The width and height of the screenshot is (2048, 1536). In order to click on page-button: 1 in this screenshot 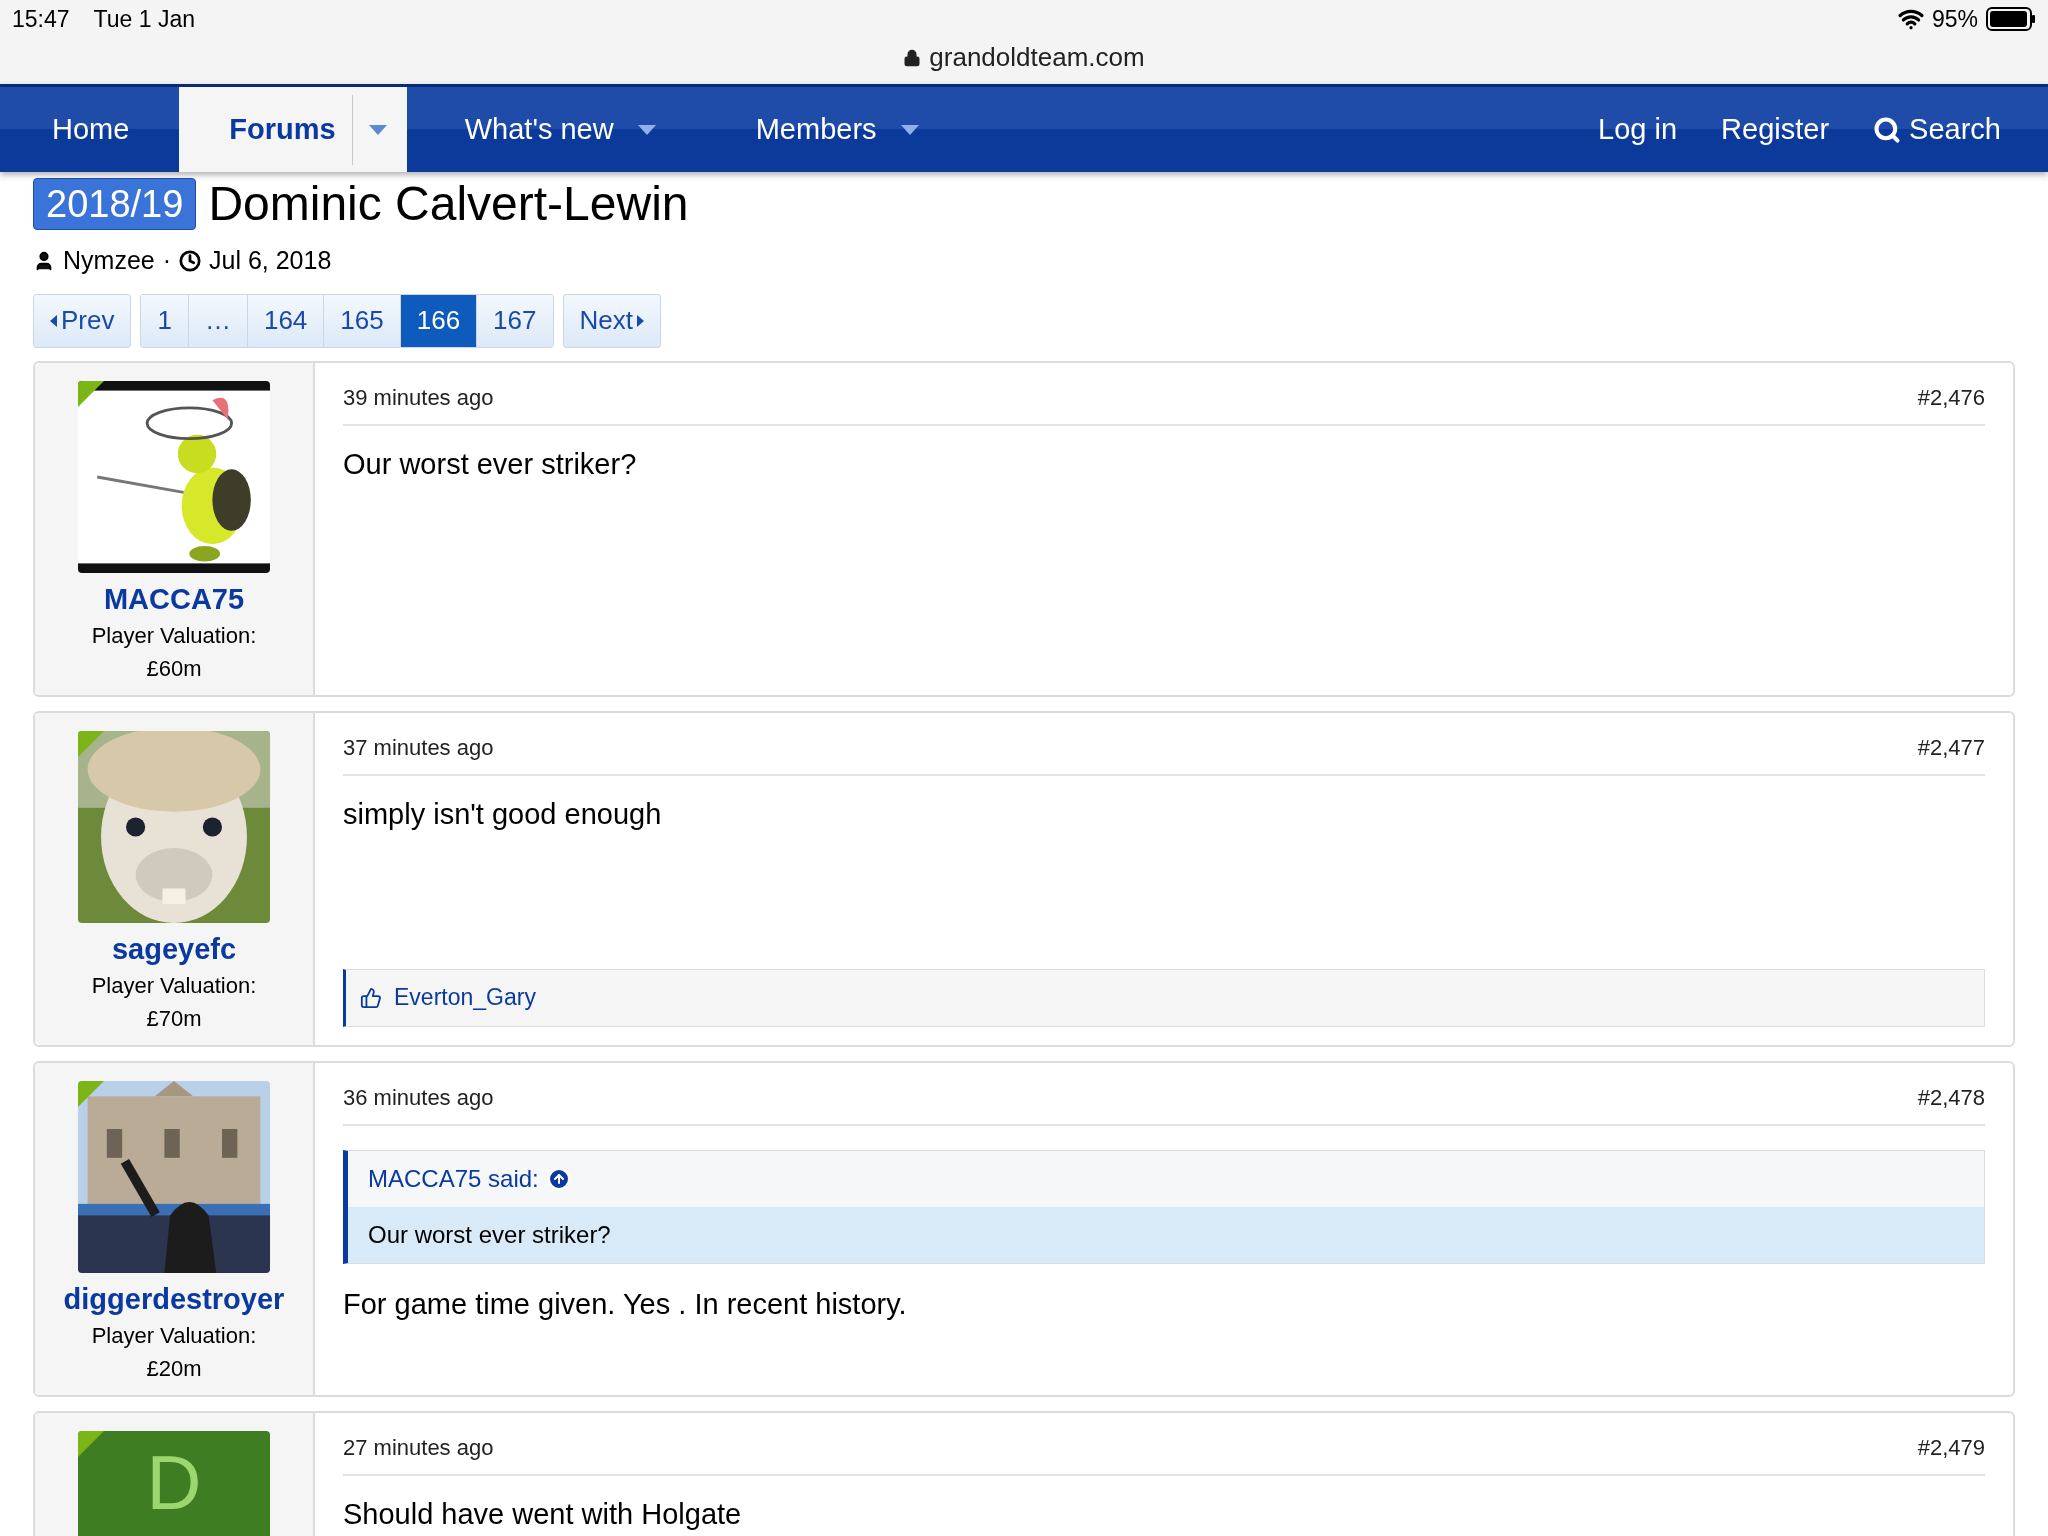, I will do `click(164, 320)`.